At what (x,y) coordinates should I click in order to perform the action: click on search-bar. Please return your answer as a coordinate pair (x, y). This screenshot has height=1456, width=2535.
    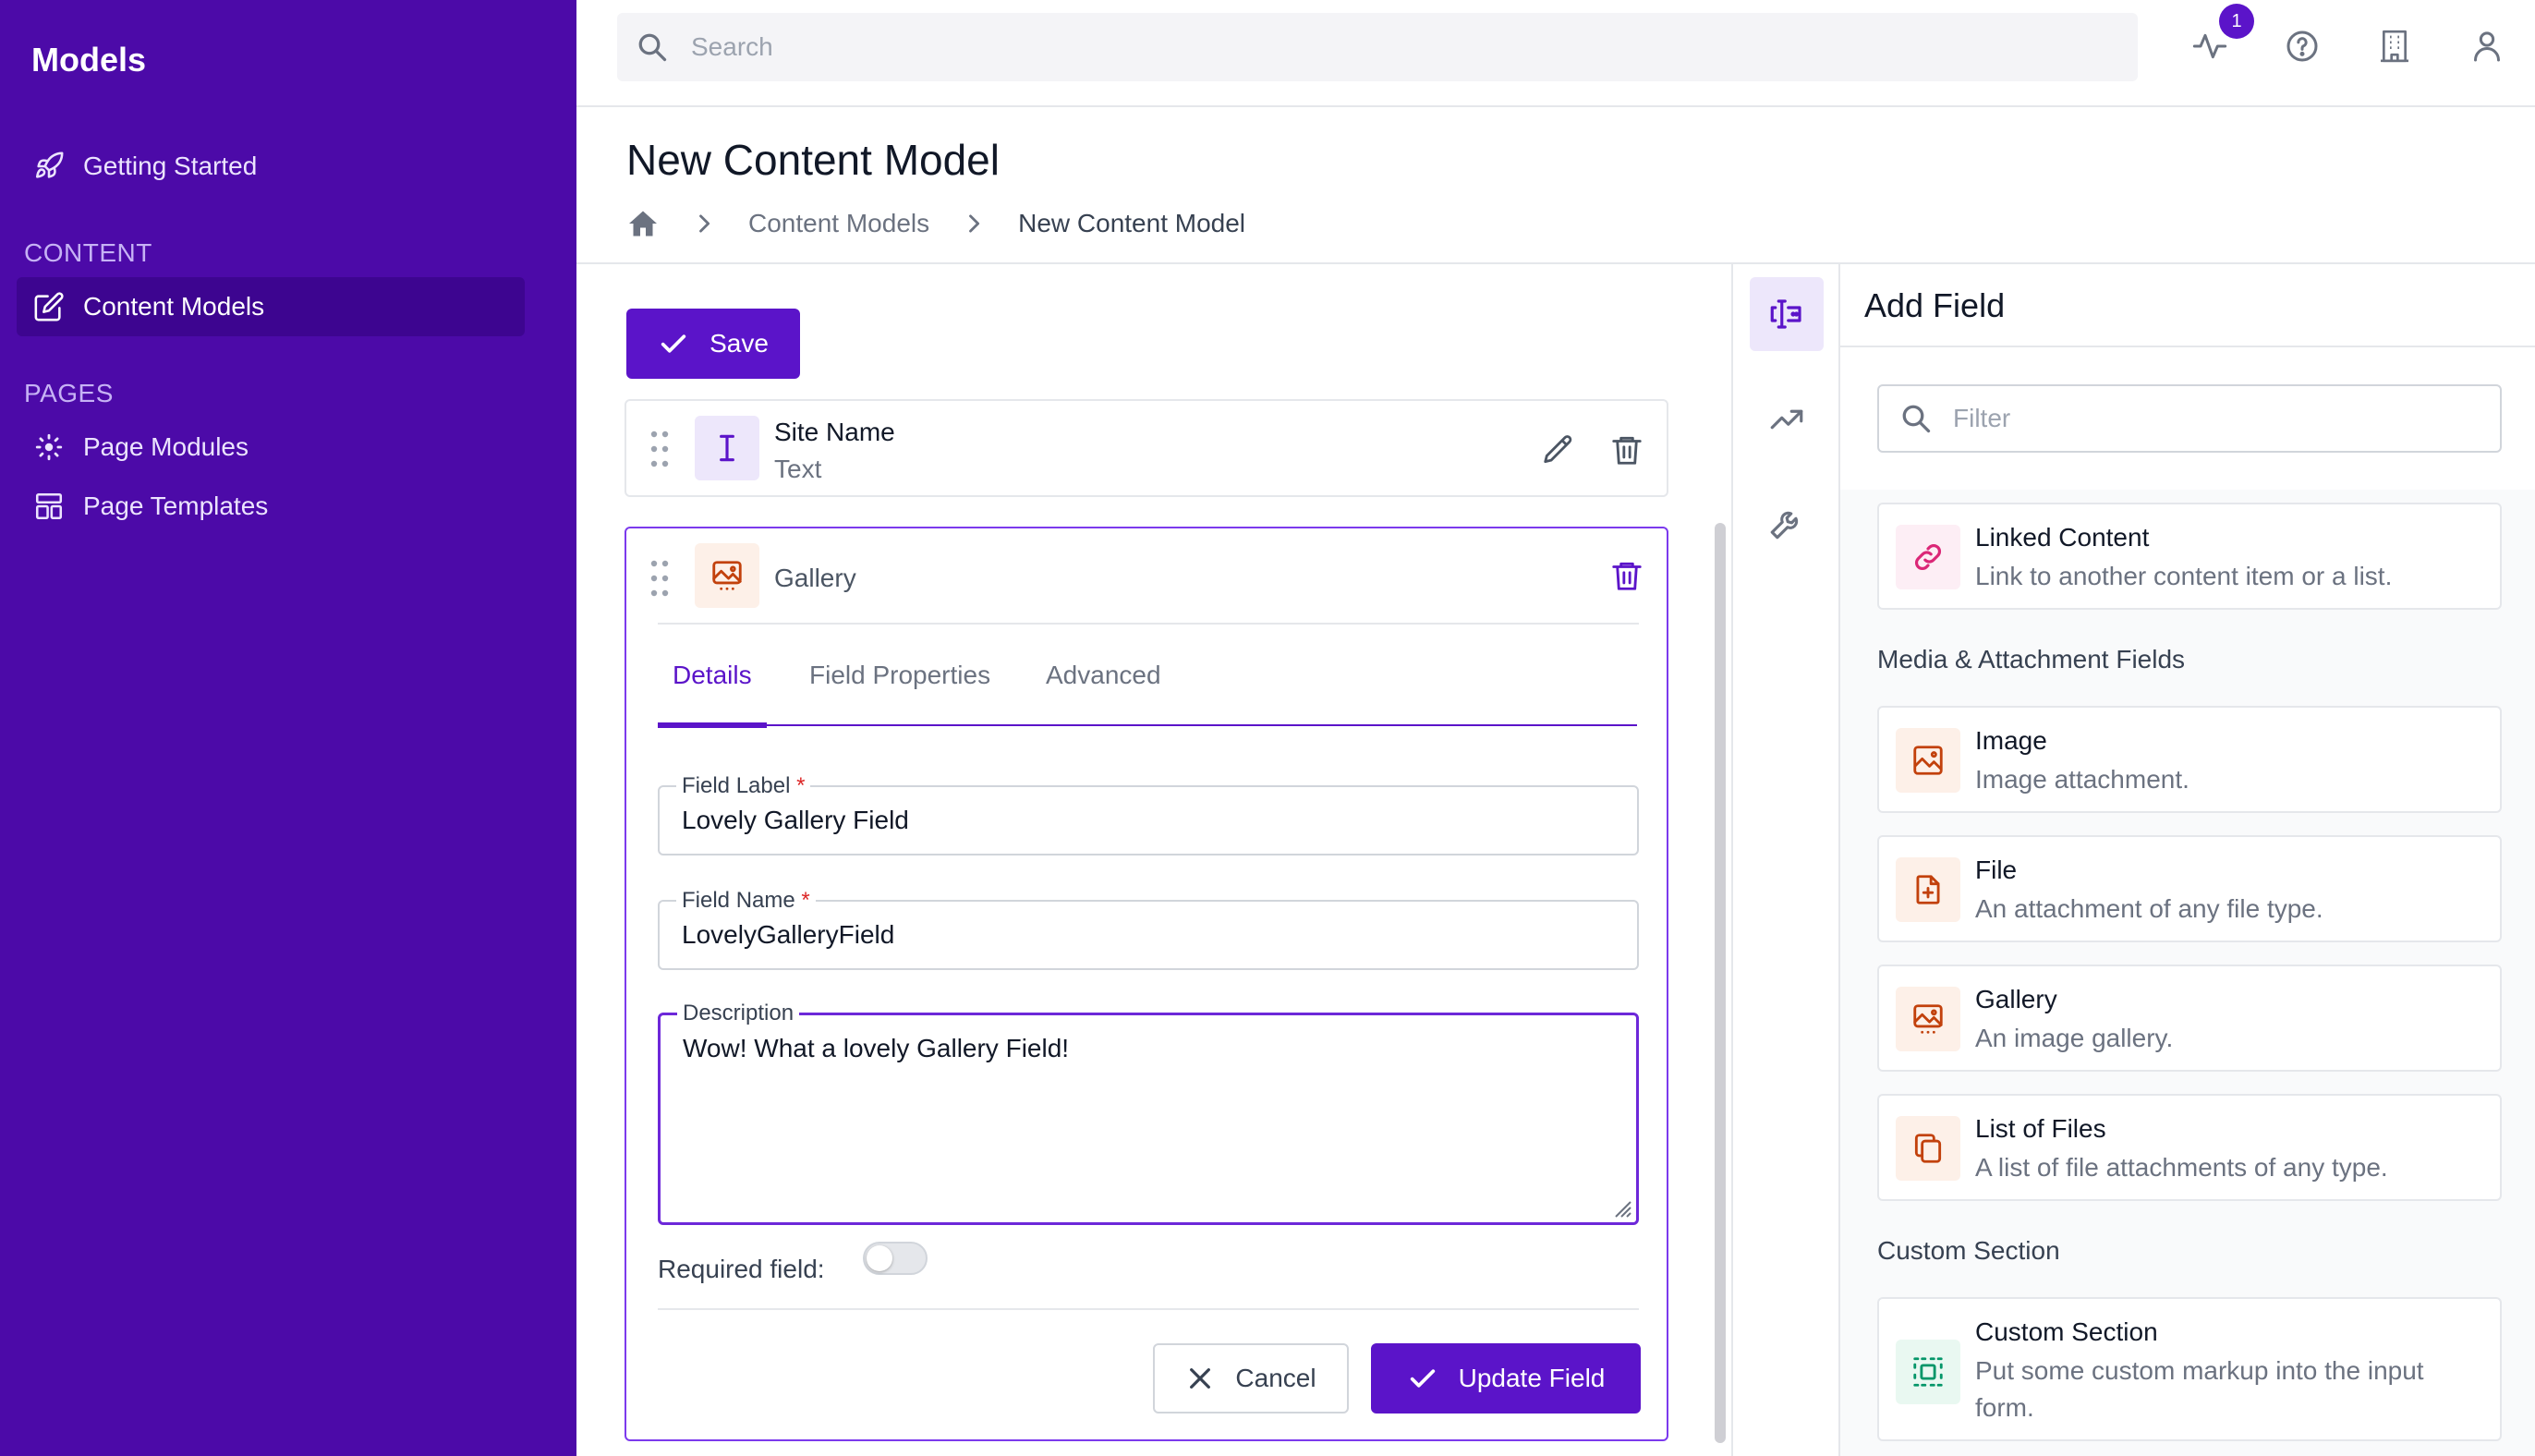
    Looking at the image, I should click on (1377, 47).